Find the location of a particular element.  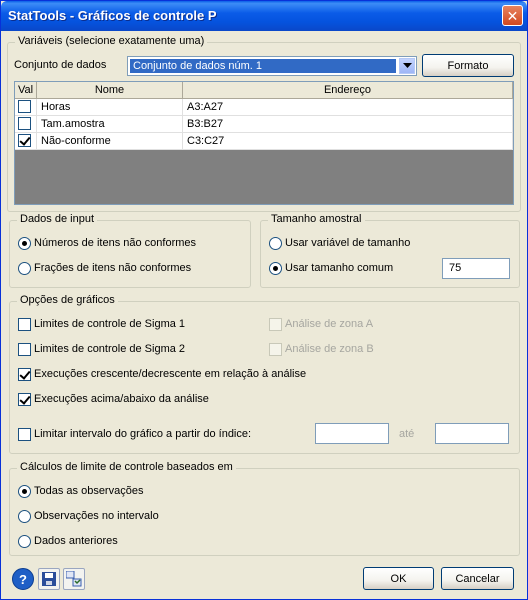

title-bar: StatTools - Gráficos de controle P ✕ is located at coordinates (264, 16).